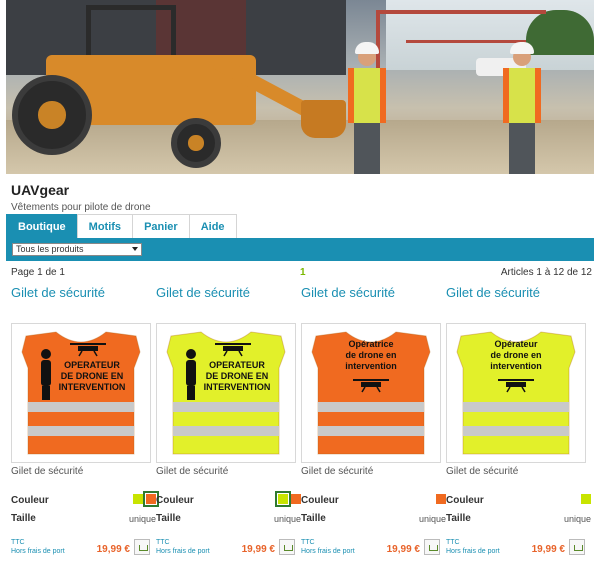 The width and height of the screenshot is (600, 562). What do you see at coordinates (50, 249) in the screenshot?
I see `product-filter-value: Tous les produits` at bounding box center [50, 249].